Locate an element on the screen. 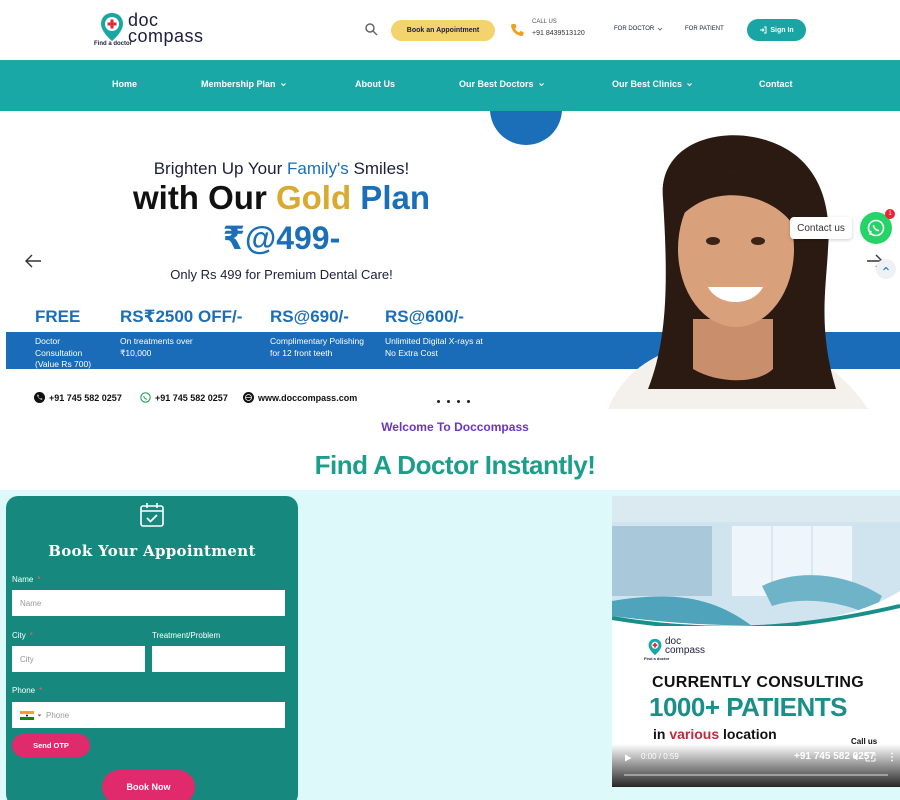 This screenshot has height=800, width=900. nav-best-clinics: Our Best Clinics is located at coordinates (652, 84).